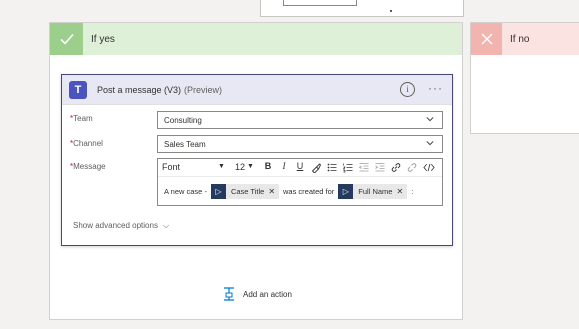 Image resolution: width=579 pixels, height=329 pixels. Describe the element at coordinates (88, 166) in the screenshot. I see `message-label: *Message` at that location.